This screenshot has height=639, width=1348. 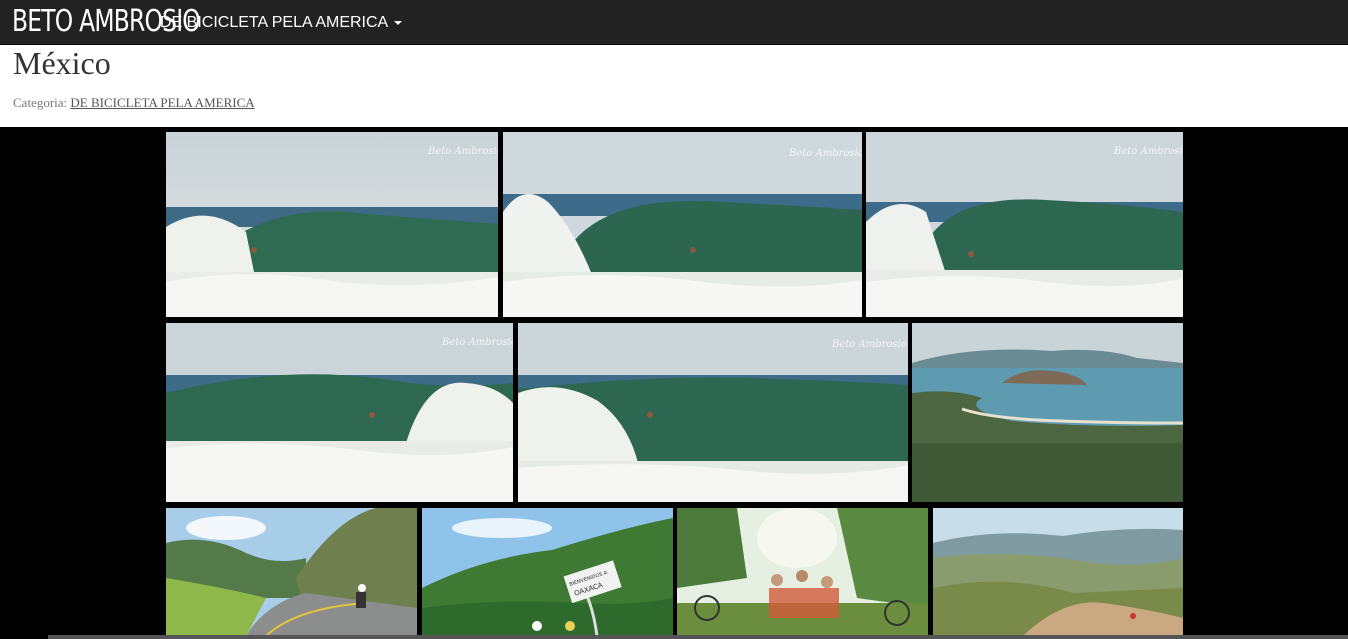 What do you see at coordinates (62, 63) in the screenshot?
I see `page-title: México` at bounding box center [62, 63].